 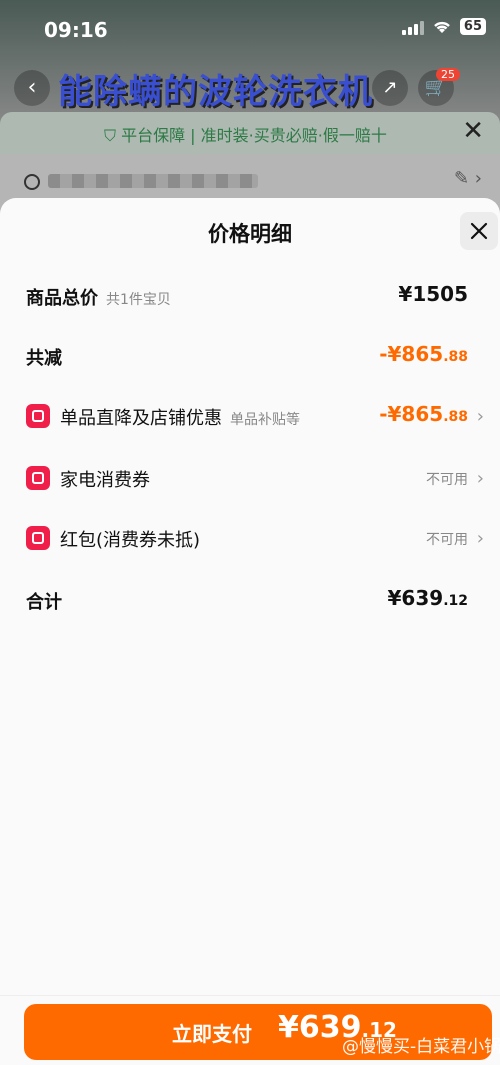 I want to click on wifi-icon, so click(x=442, y=27).